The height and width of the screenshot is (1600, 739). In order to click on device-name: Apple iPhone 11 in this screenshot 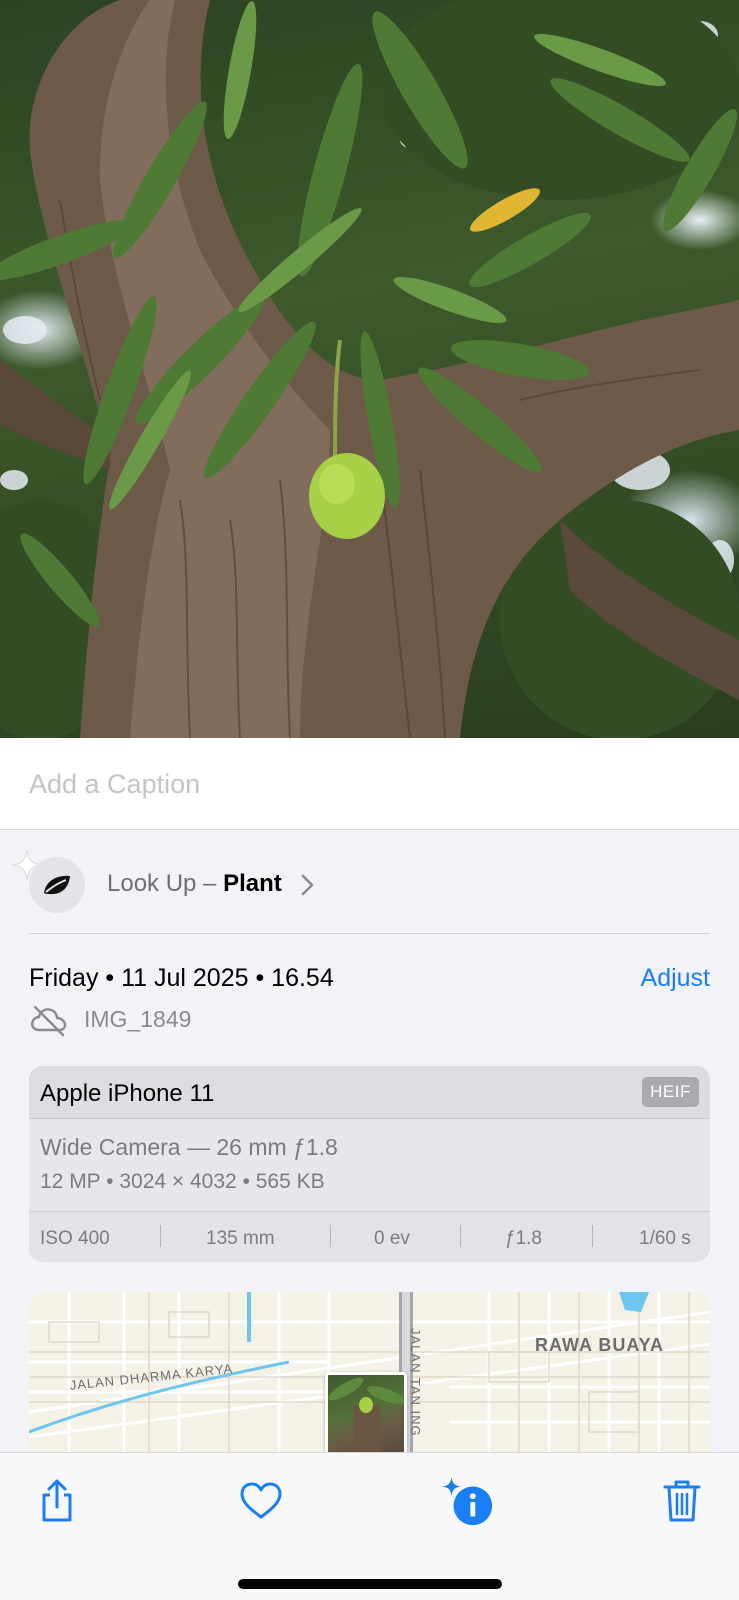, I will do `click(127, 1093)`.